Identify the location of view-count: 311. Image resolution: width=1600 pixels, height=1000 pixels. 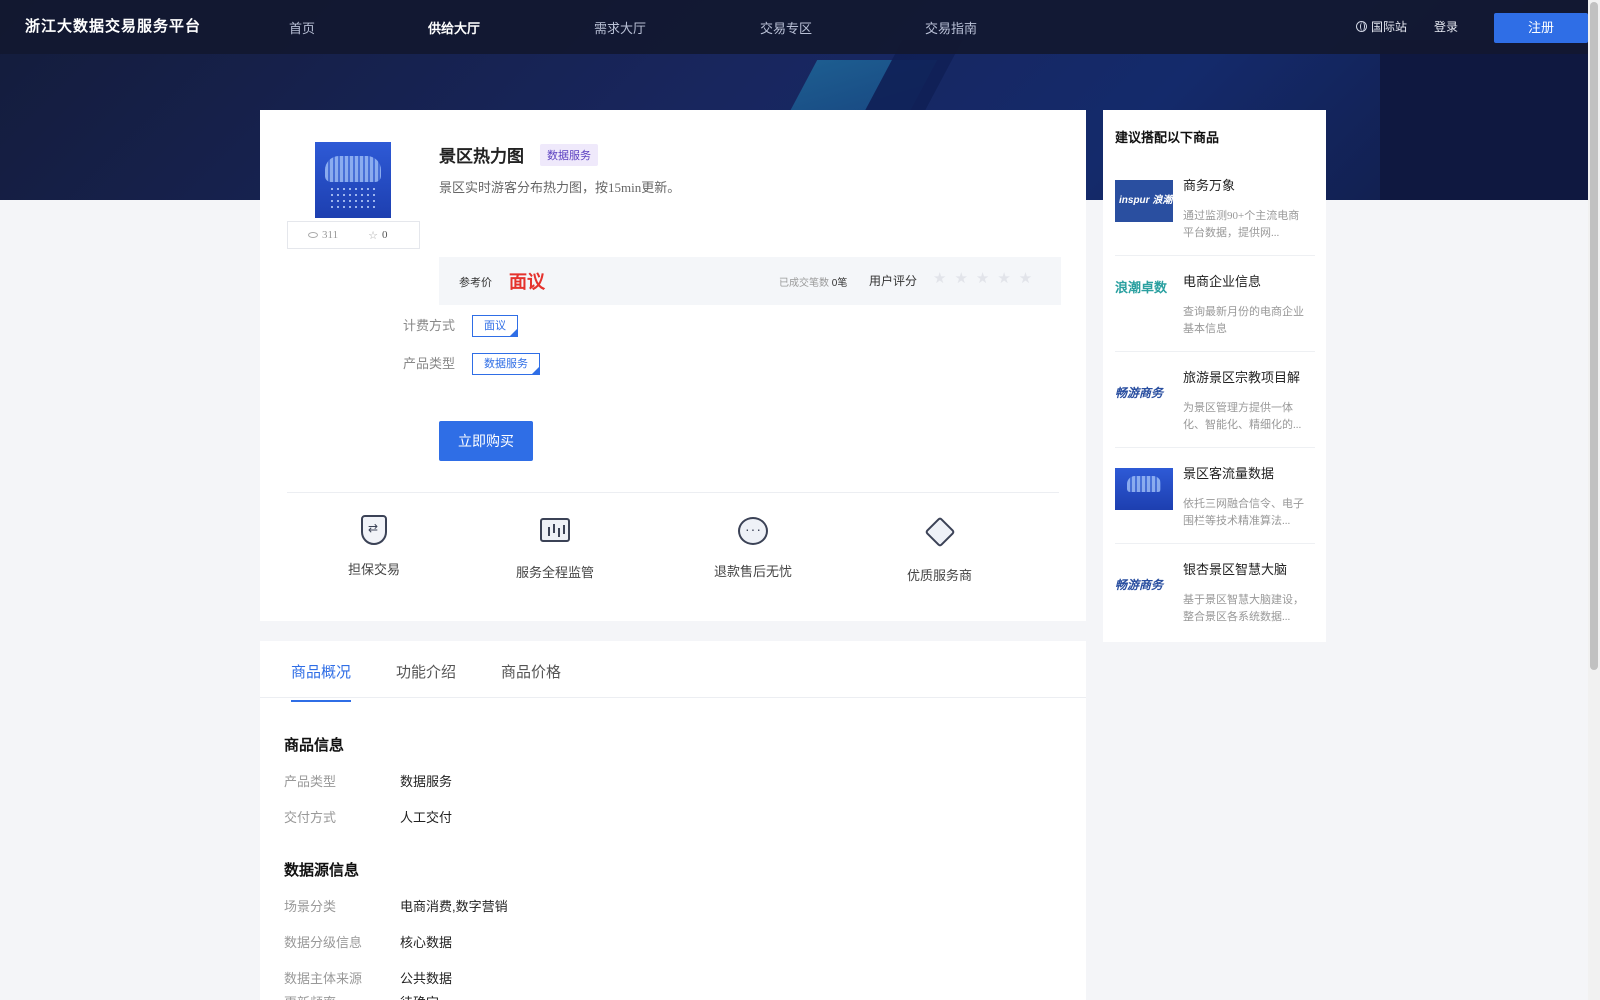
(323, 235).